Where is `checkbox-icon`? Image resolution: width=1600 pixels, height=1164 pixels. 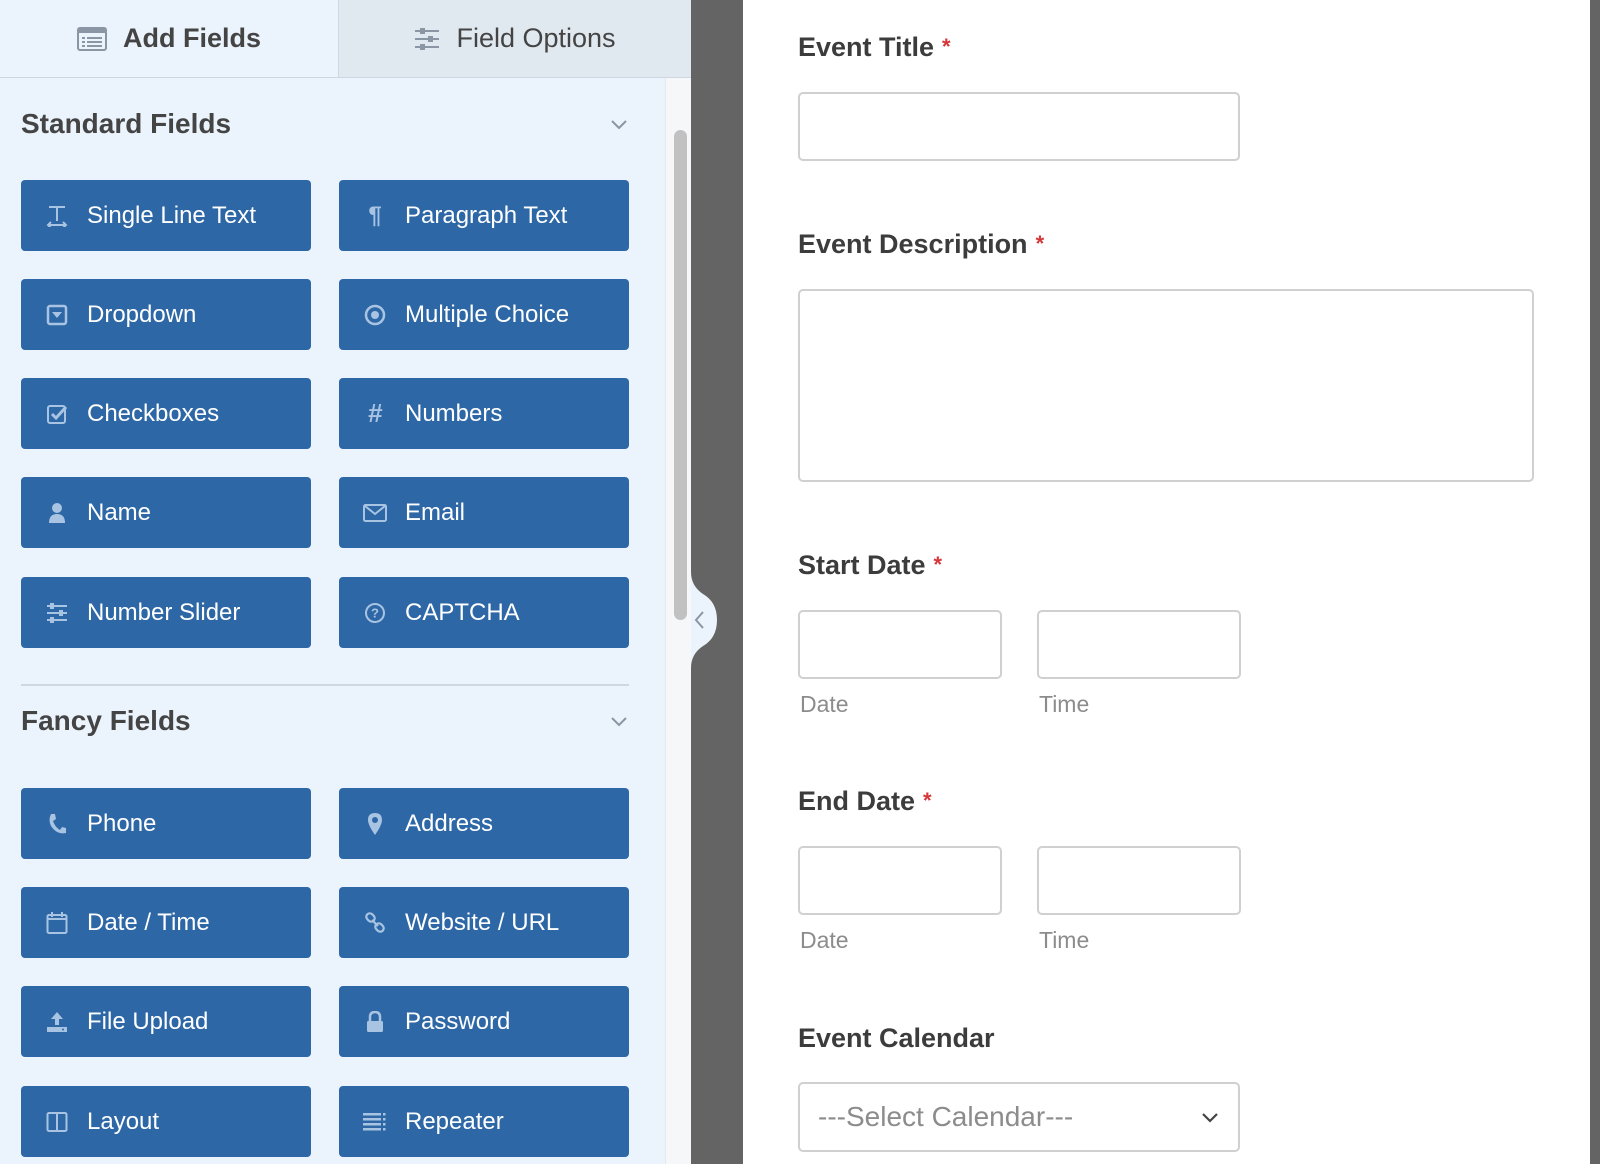
checkbox-icon is located at coordinates (57, 414).